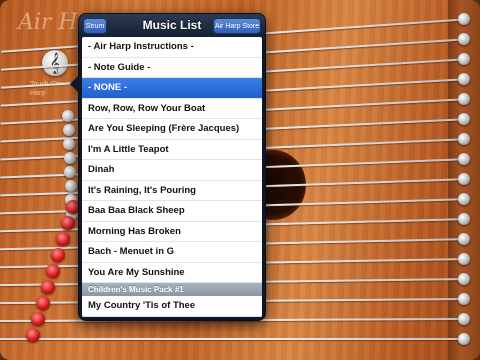  I want to click on treble-clef-icon: 𝄞, so click(55, 63).